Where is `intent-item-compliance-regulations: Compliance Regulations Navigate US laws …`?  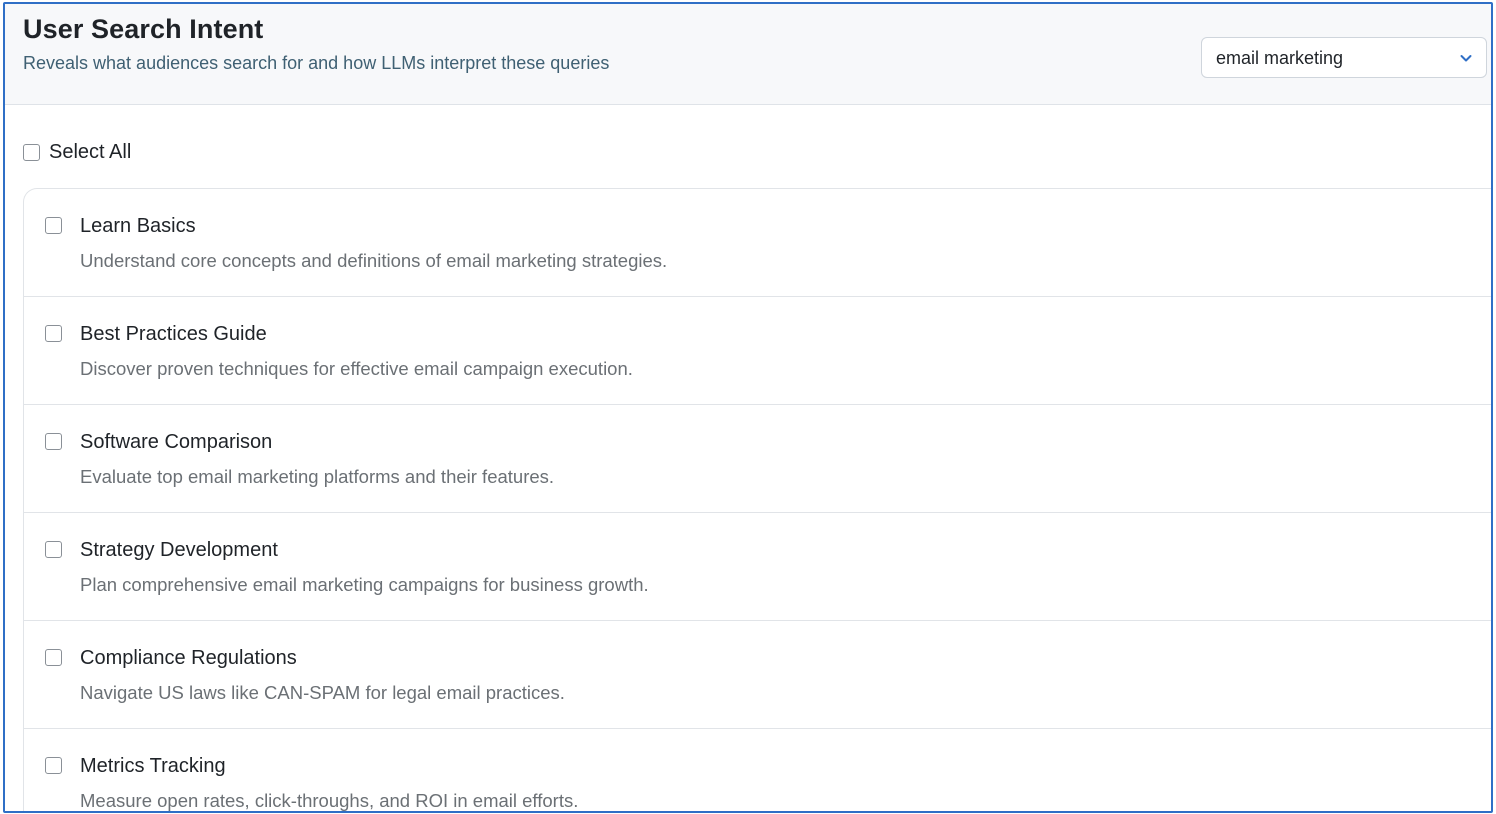 intent-item-compliance-regulations: Compliance Regulations Navigate US laws … is located at coordinates (757, 675).